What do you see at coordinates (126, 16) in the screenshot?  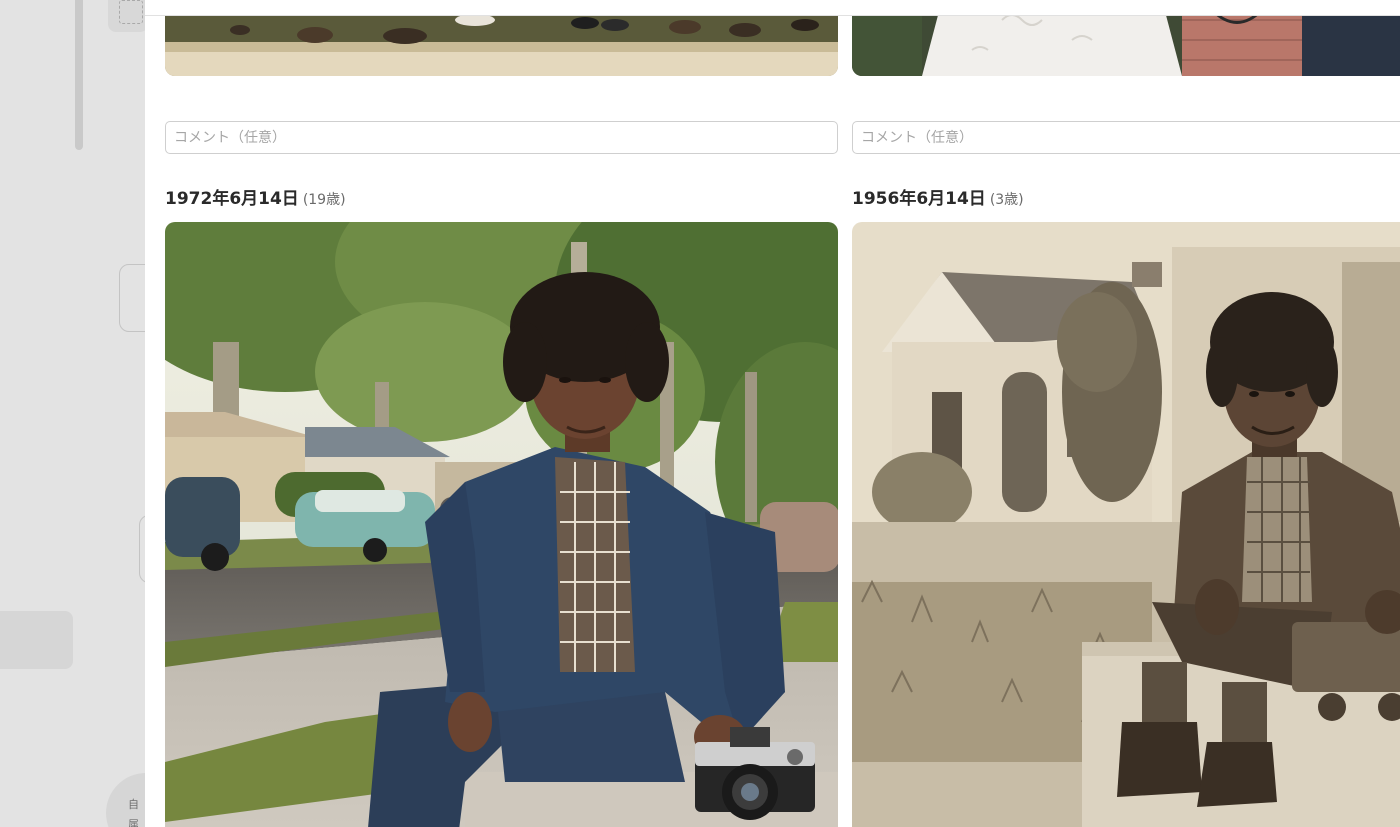 I see `background-dashed-placeholder` at bounding box center [126, 16].